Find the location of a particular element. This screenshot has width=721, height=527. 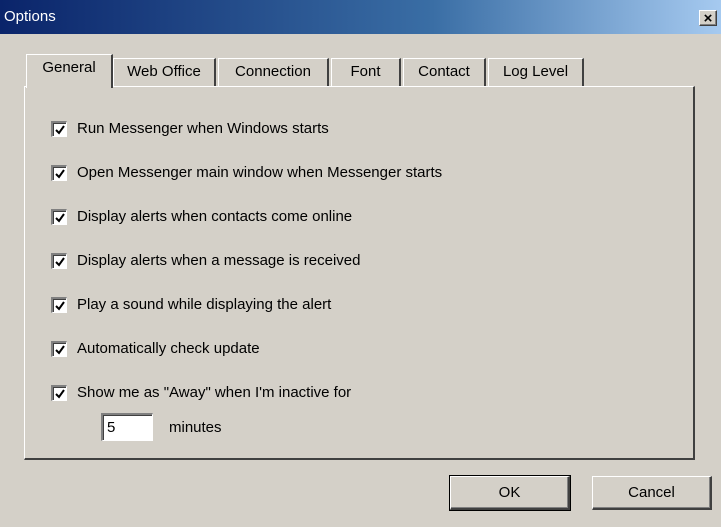

option-play-sound: Play a sound while displaying the alert is located at coordinates (191, 305).